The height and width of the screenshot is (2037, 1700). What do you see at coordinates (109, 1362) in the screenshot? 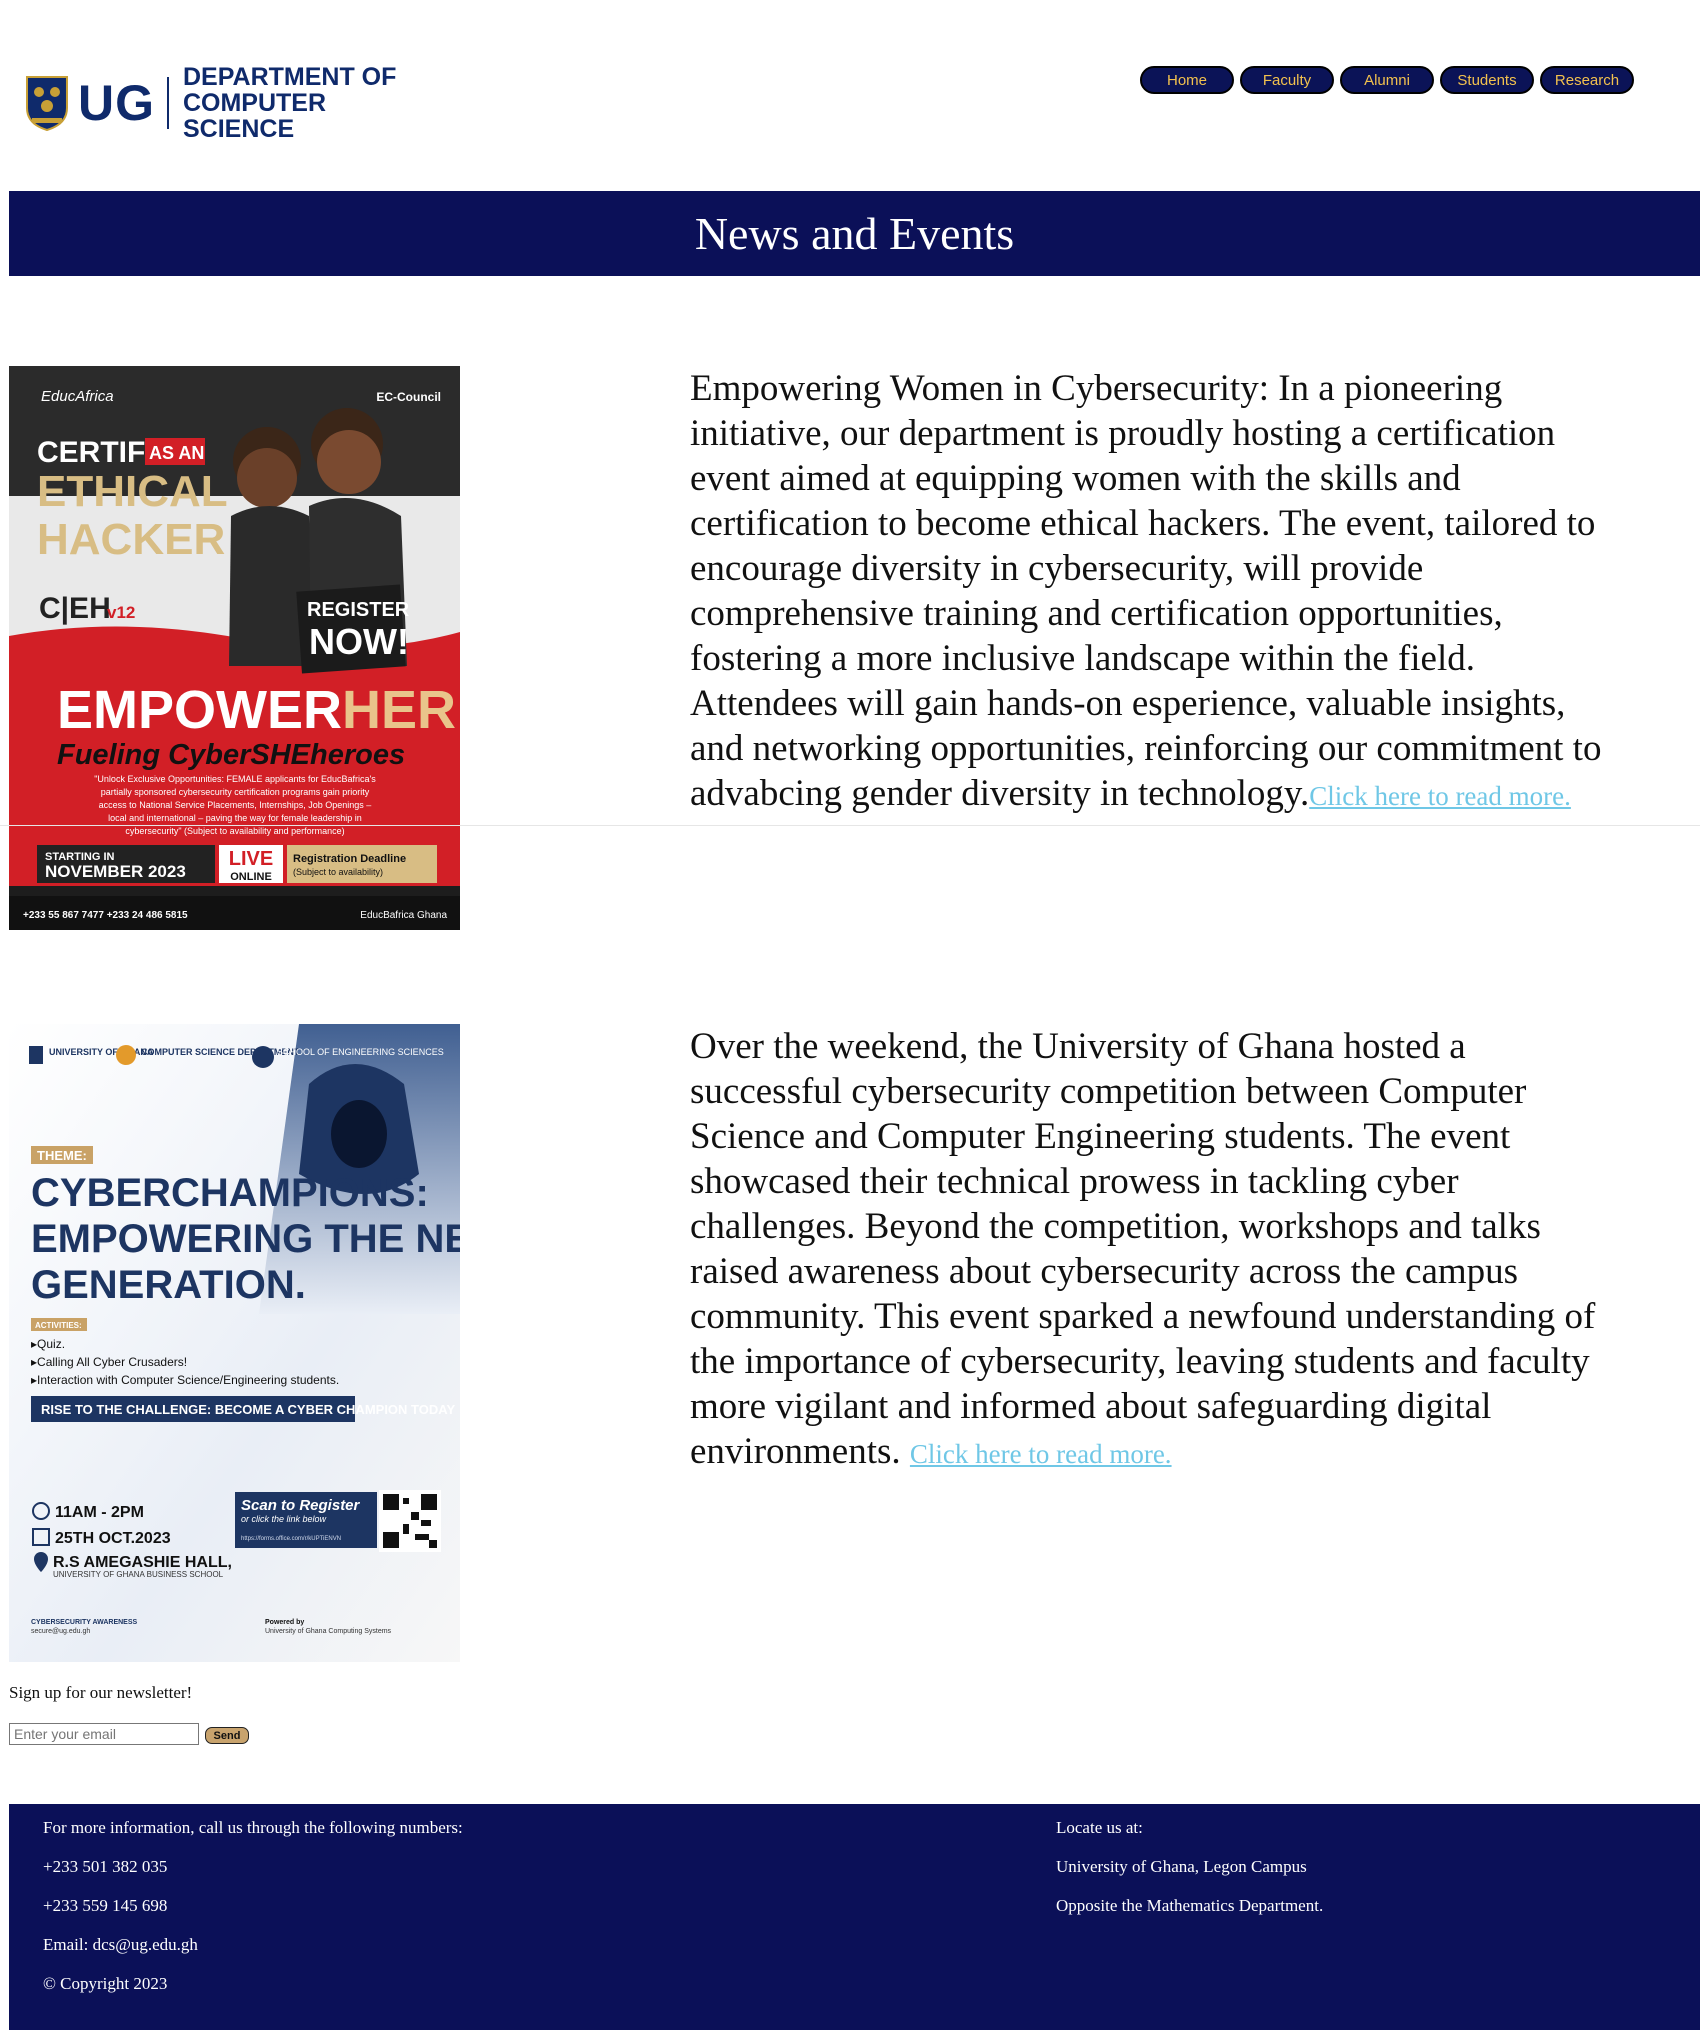
I see `poster2-activity-2: ▸Calling All Cyber Crusaders!` at bounding box center [109, 1362].